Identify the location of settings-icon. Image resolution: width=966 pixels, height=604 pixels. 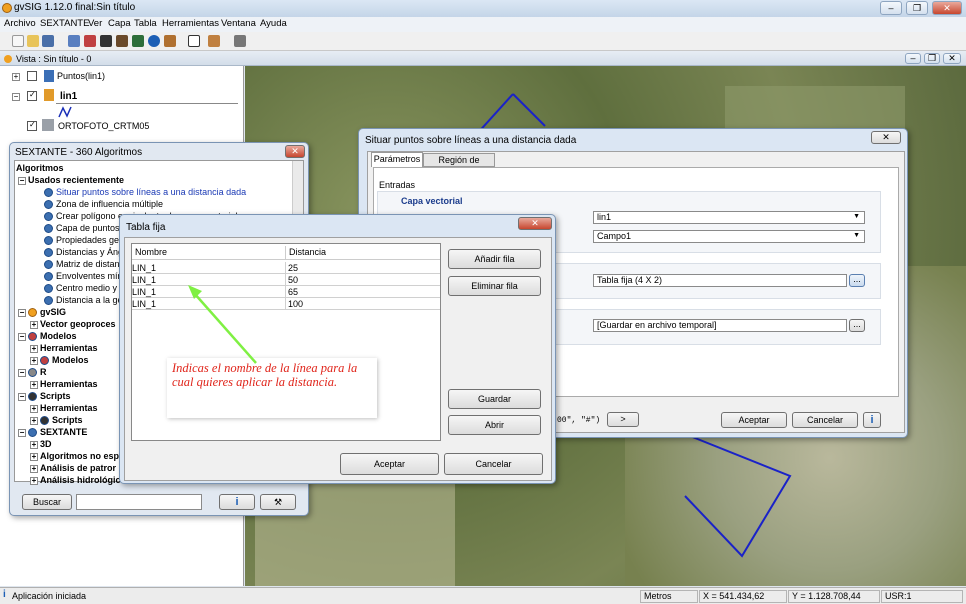
(240, 41).